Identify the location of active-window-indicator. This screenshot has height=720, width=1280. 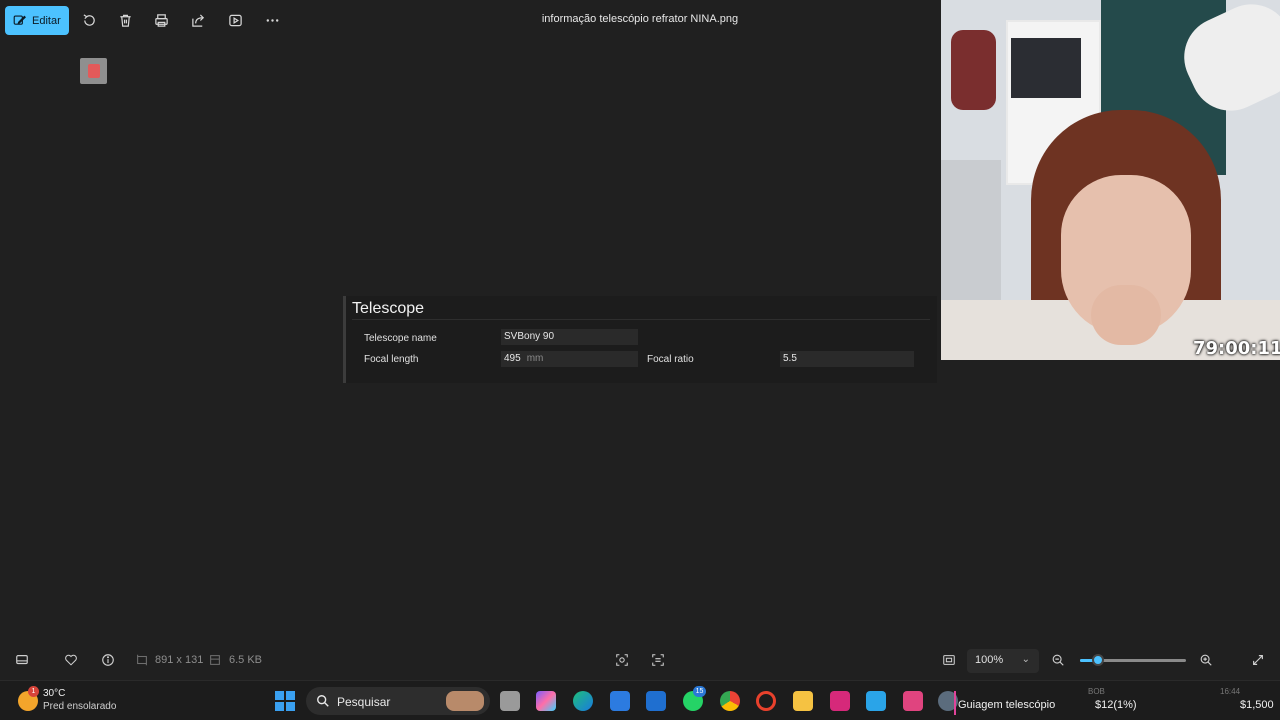
(955, 703).